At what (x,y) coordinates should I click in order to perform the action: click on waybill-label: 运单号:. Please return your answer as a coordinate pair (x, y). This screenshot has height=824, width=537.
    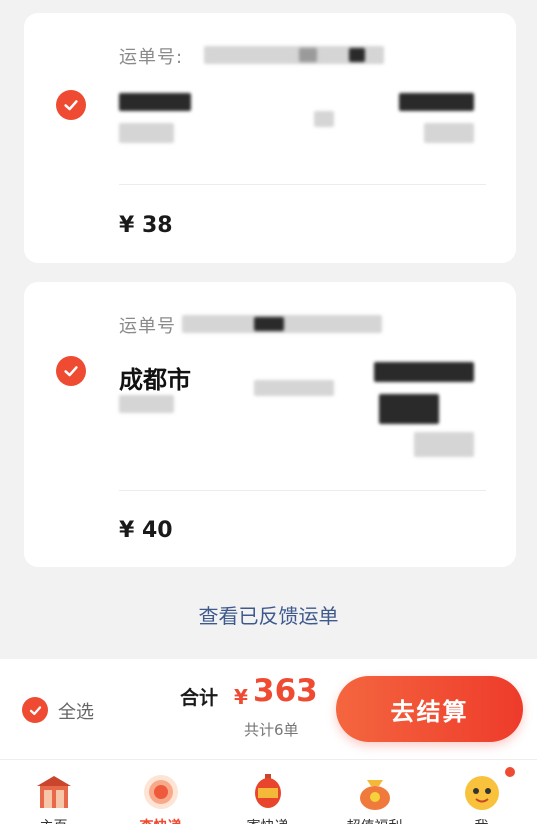
    Looking at the image, I should click on (151, 57).